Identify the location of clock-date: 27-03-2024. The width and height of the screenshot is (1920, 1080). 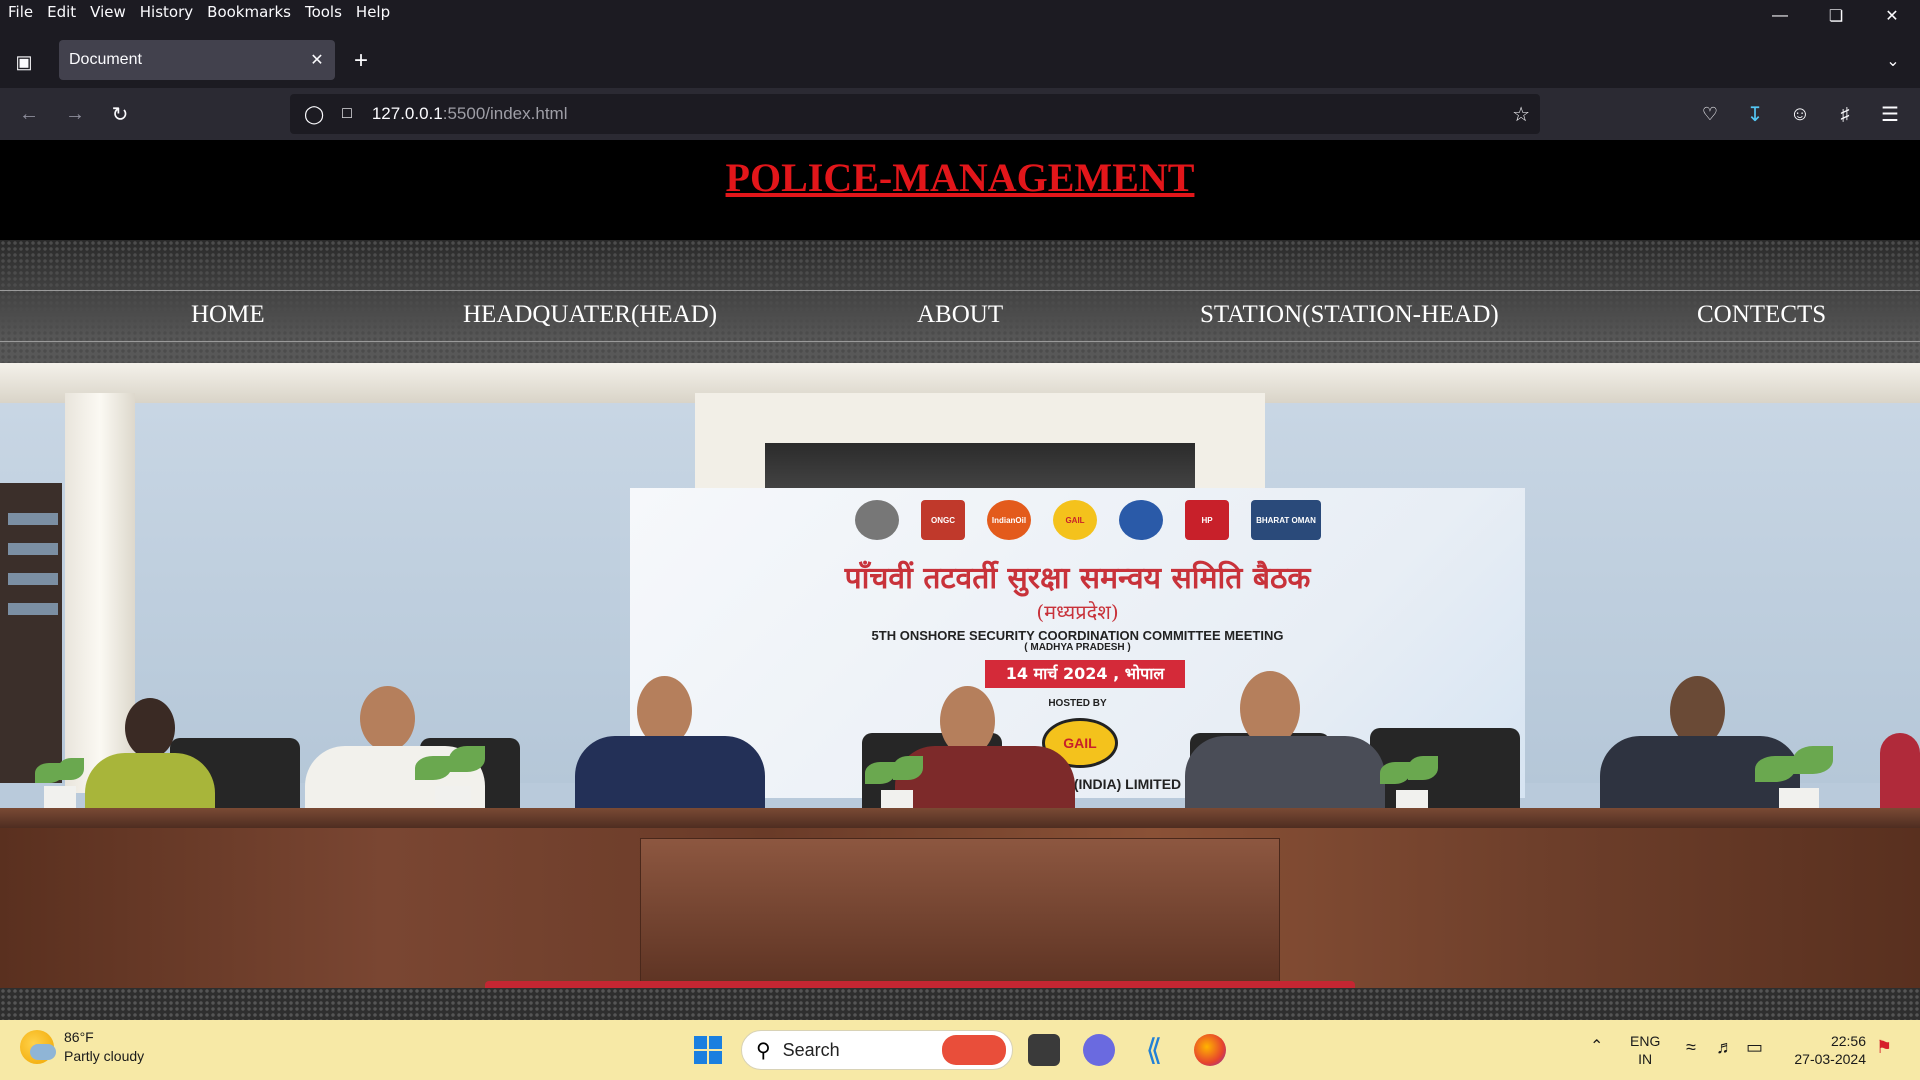
(1830, 1059).